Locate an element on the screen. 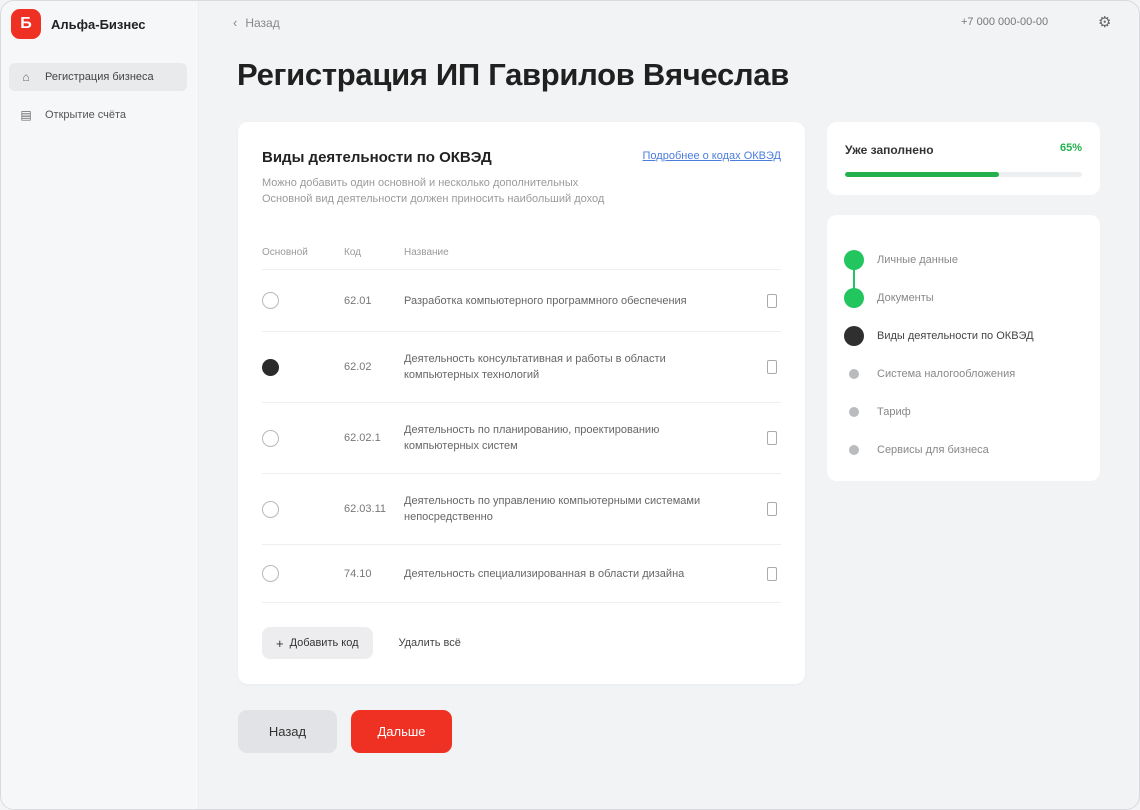 This screenshot has width=1140, height=810. chevron-left-icon: ‹ is located at coordinates (235, 22).